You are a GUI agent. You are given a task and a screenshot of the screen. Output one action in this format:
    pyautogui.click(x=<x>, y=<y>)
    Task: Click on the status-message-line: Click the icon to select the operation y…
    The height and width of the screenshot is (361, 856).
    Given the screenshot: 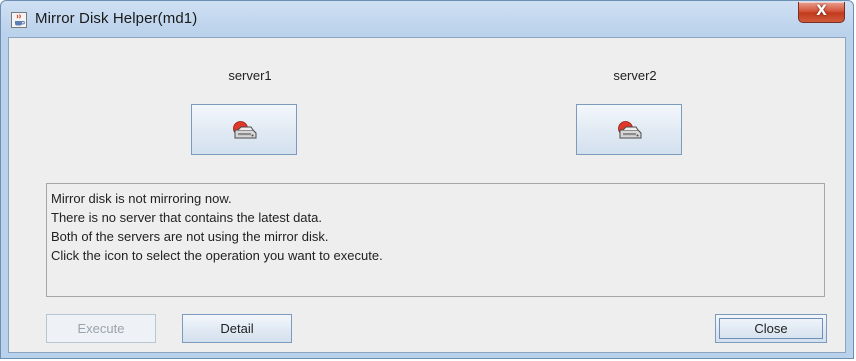 What is the action you would take?
    pyautogui.click(x=217, y=255)
    